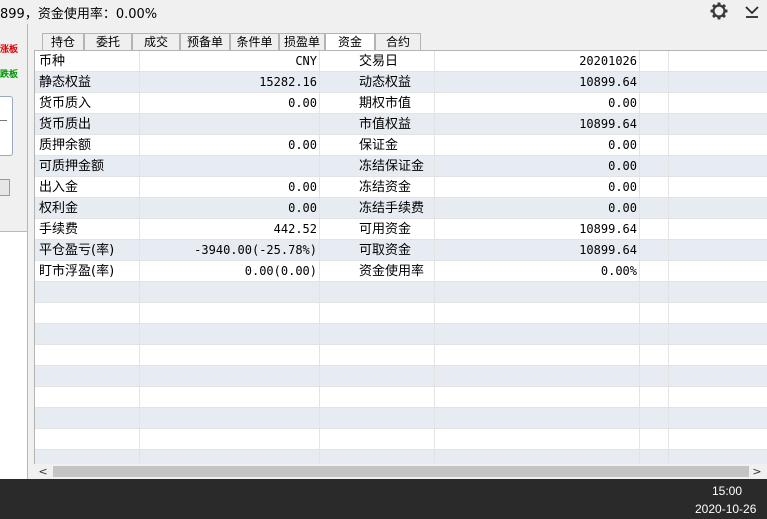 This screenshot has height=519, width=767. I want to click on limit-up-label: 涨板, so click(9, 48).